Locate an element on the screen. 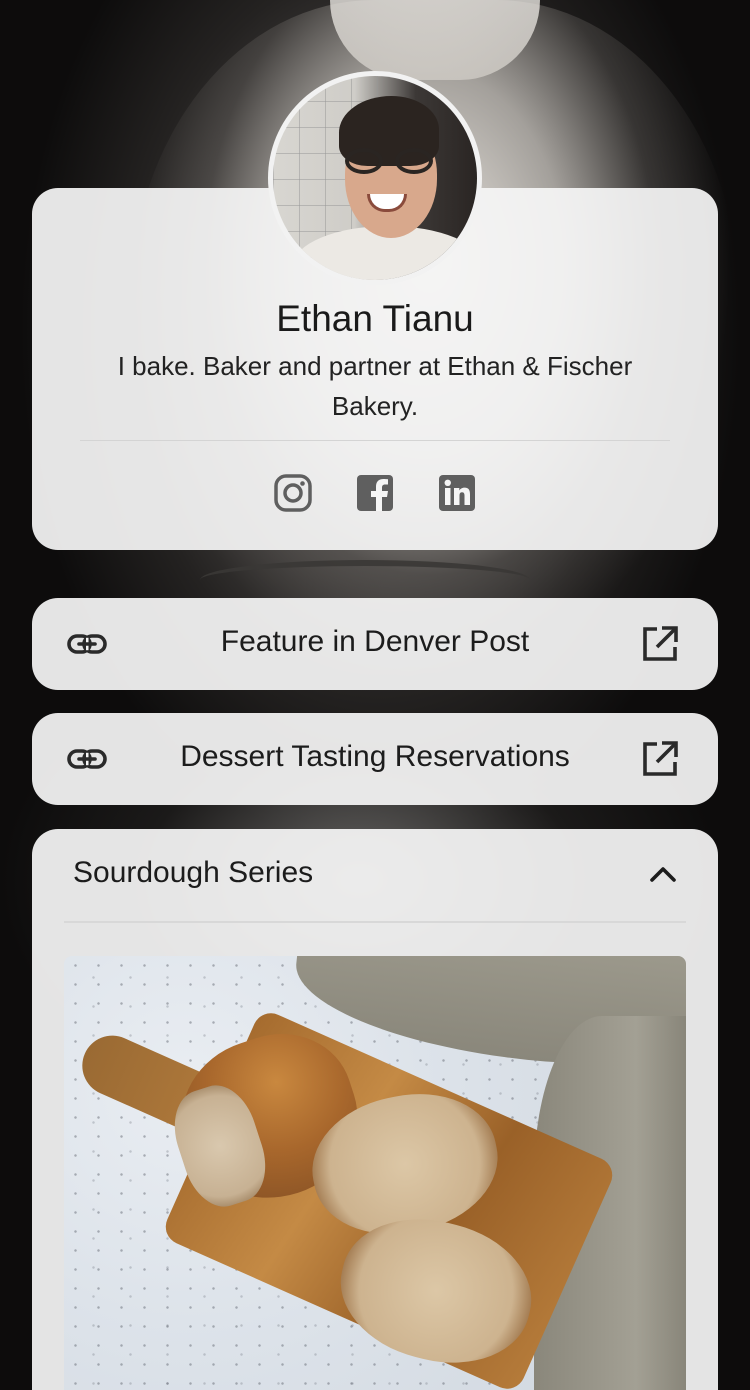 This screenshot has width=750, height=1390. avatar-frame is located at coordinates (375, 178).